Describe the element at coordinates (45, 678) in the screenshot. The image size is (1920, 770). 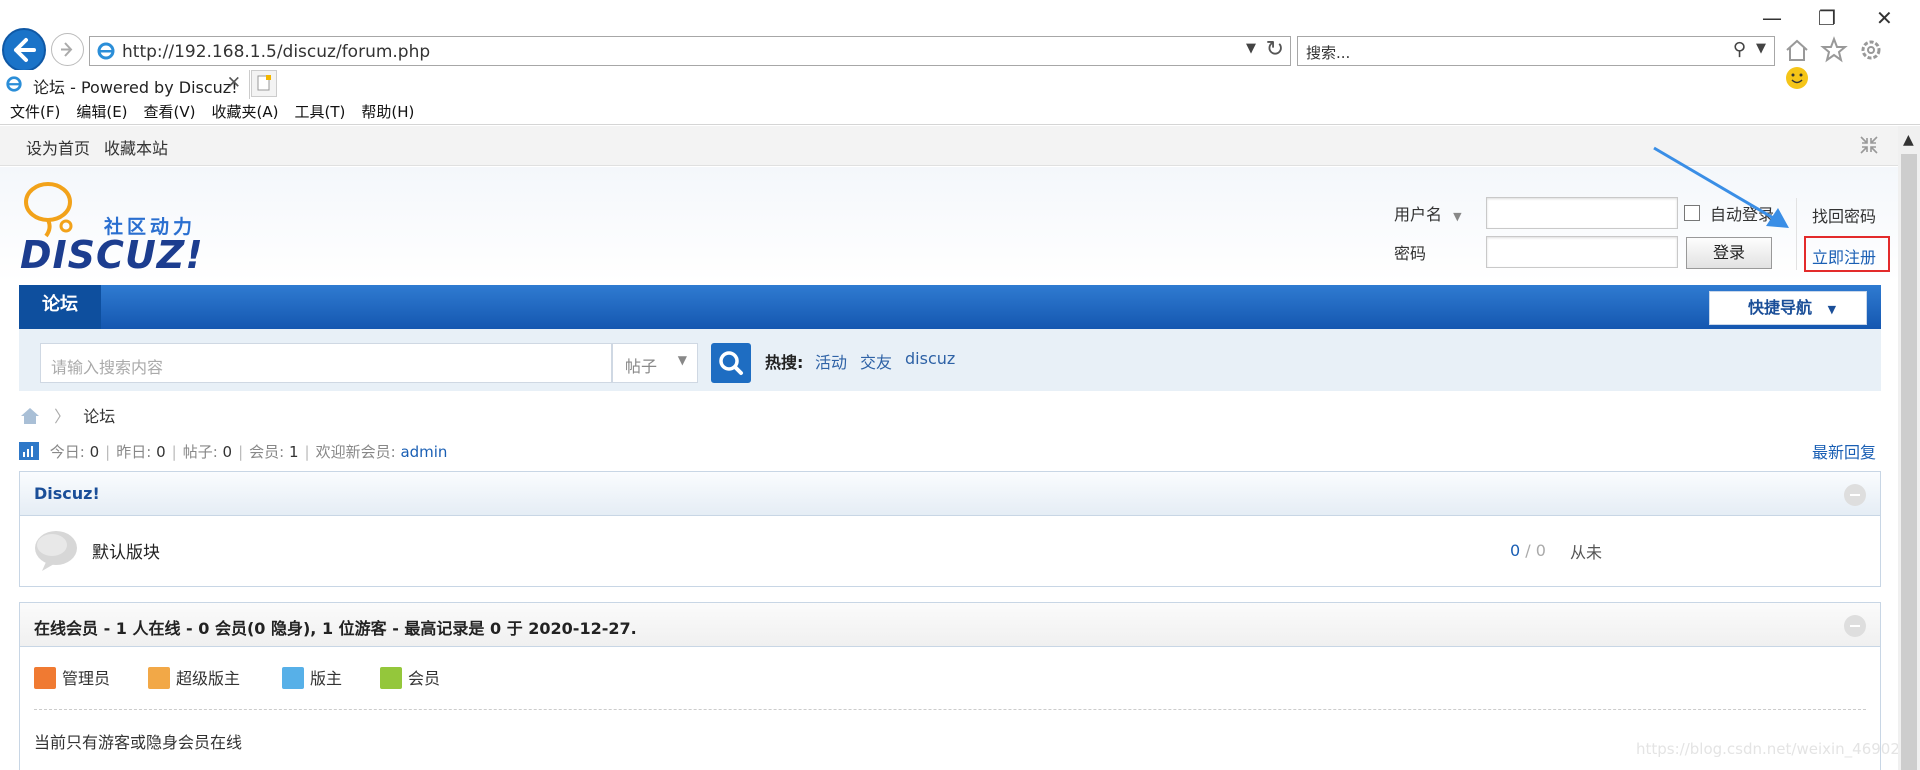
I see `admin-user-icon` at that location.